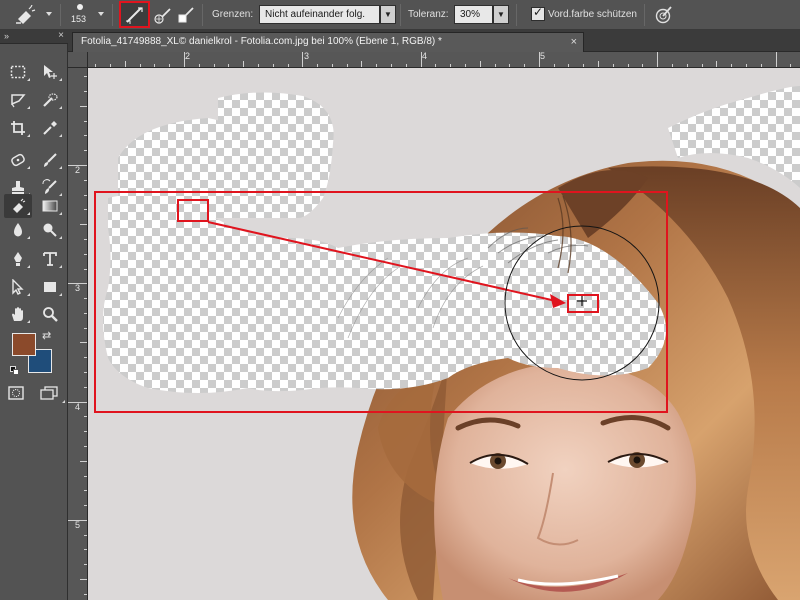  I want to click on sampling-continuous-icon, so click(134, 15).